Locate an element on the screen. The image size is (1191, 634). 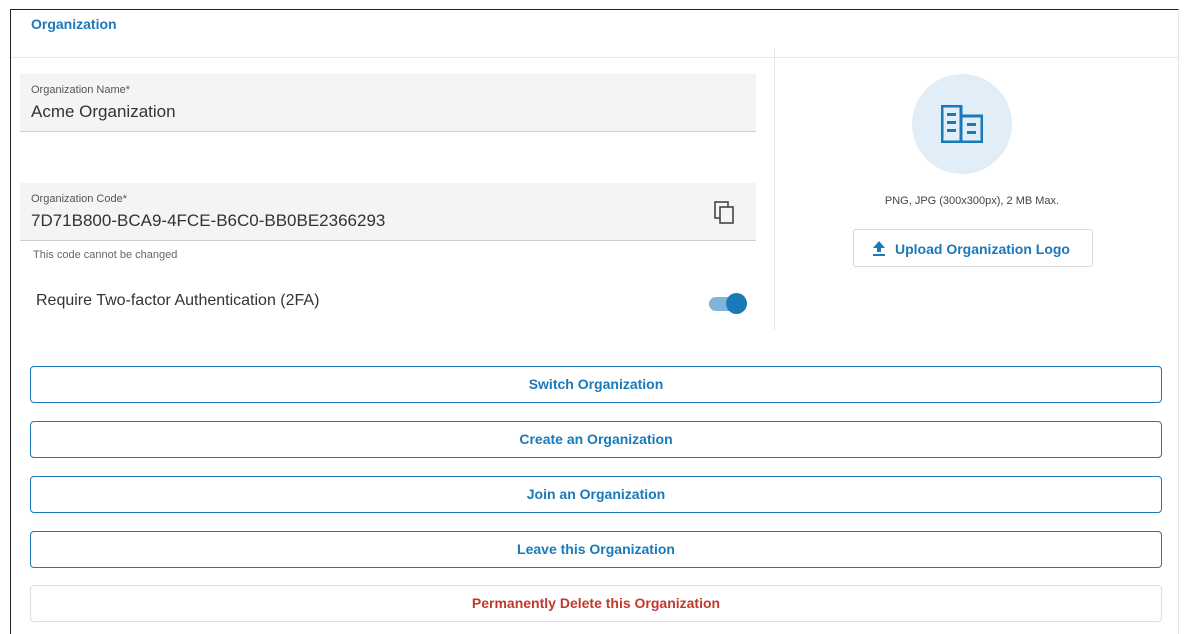
upload-hint: PNG, JPG (300x300px), 2 MB Max. is located at coordinates (972, 201).